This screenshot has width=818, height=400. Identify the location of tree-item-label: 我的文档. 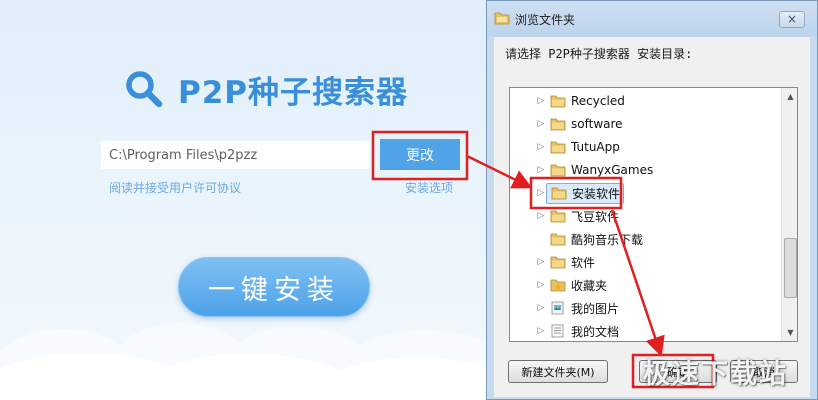
(595, 331).